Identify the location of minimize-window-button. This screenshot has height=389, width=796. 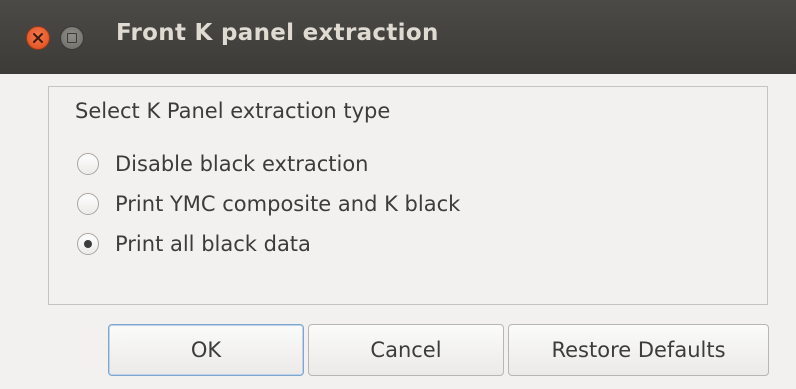
(72, 38).